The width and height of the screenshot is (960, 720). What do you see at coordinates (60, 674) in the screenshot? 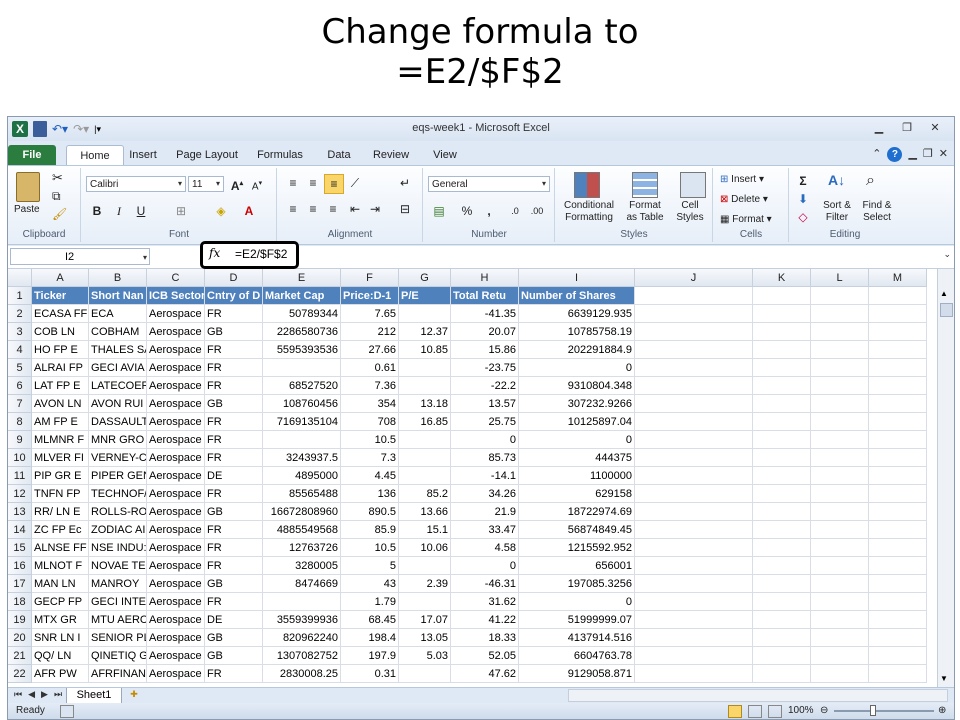
I see `table-cell: AFR PW` at bounding box center [60, 674].